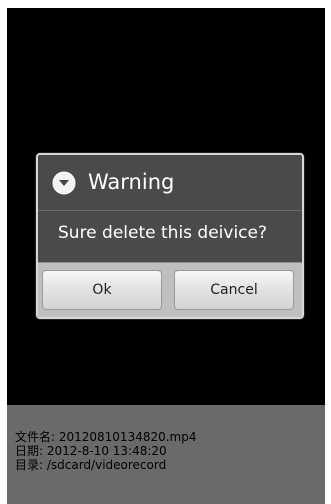  What do you see at coordinates (64, 183) in the screenshot?
I see `chevron-down-icon` at bounding box center [64, 183].